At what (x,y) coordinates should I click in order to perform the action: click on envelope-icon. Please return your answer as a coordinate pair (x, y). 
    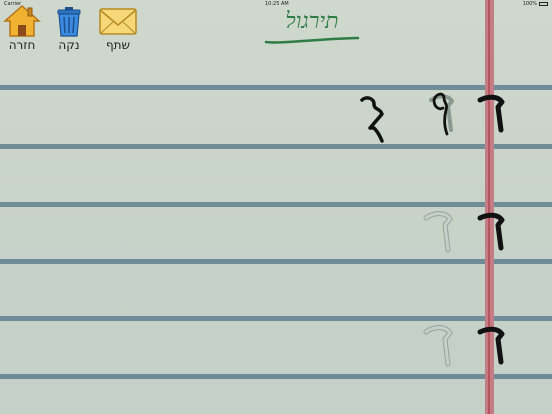
    Looking at the image, I should click on (118, 21).